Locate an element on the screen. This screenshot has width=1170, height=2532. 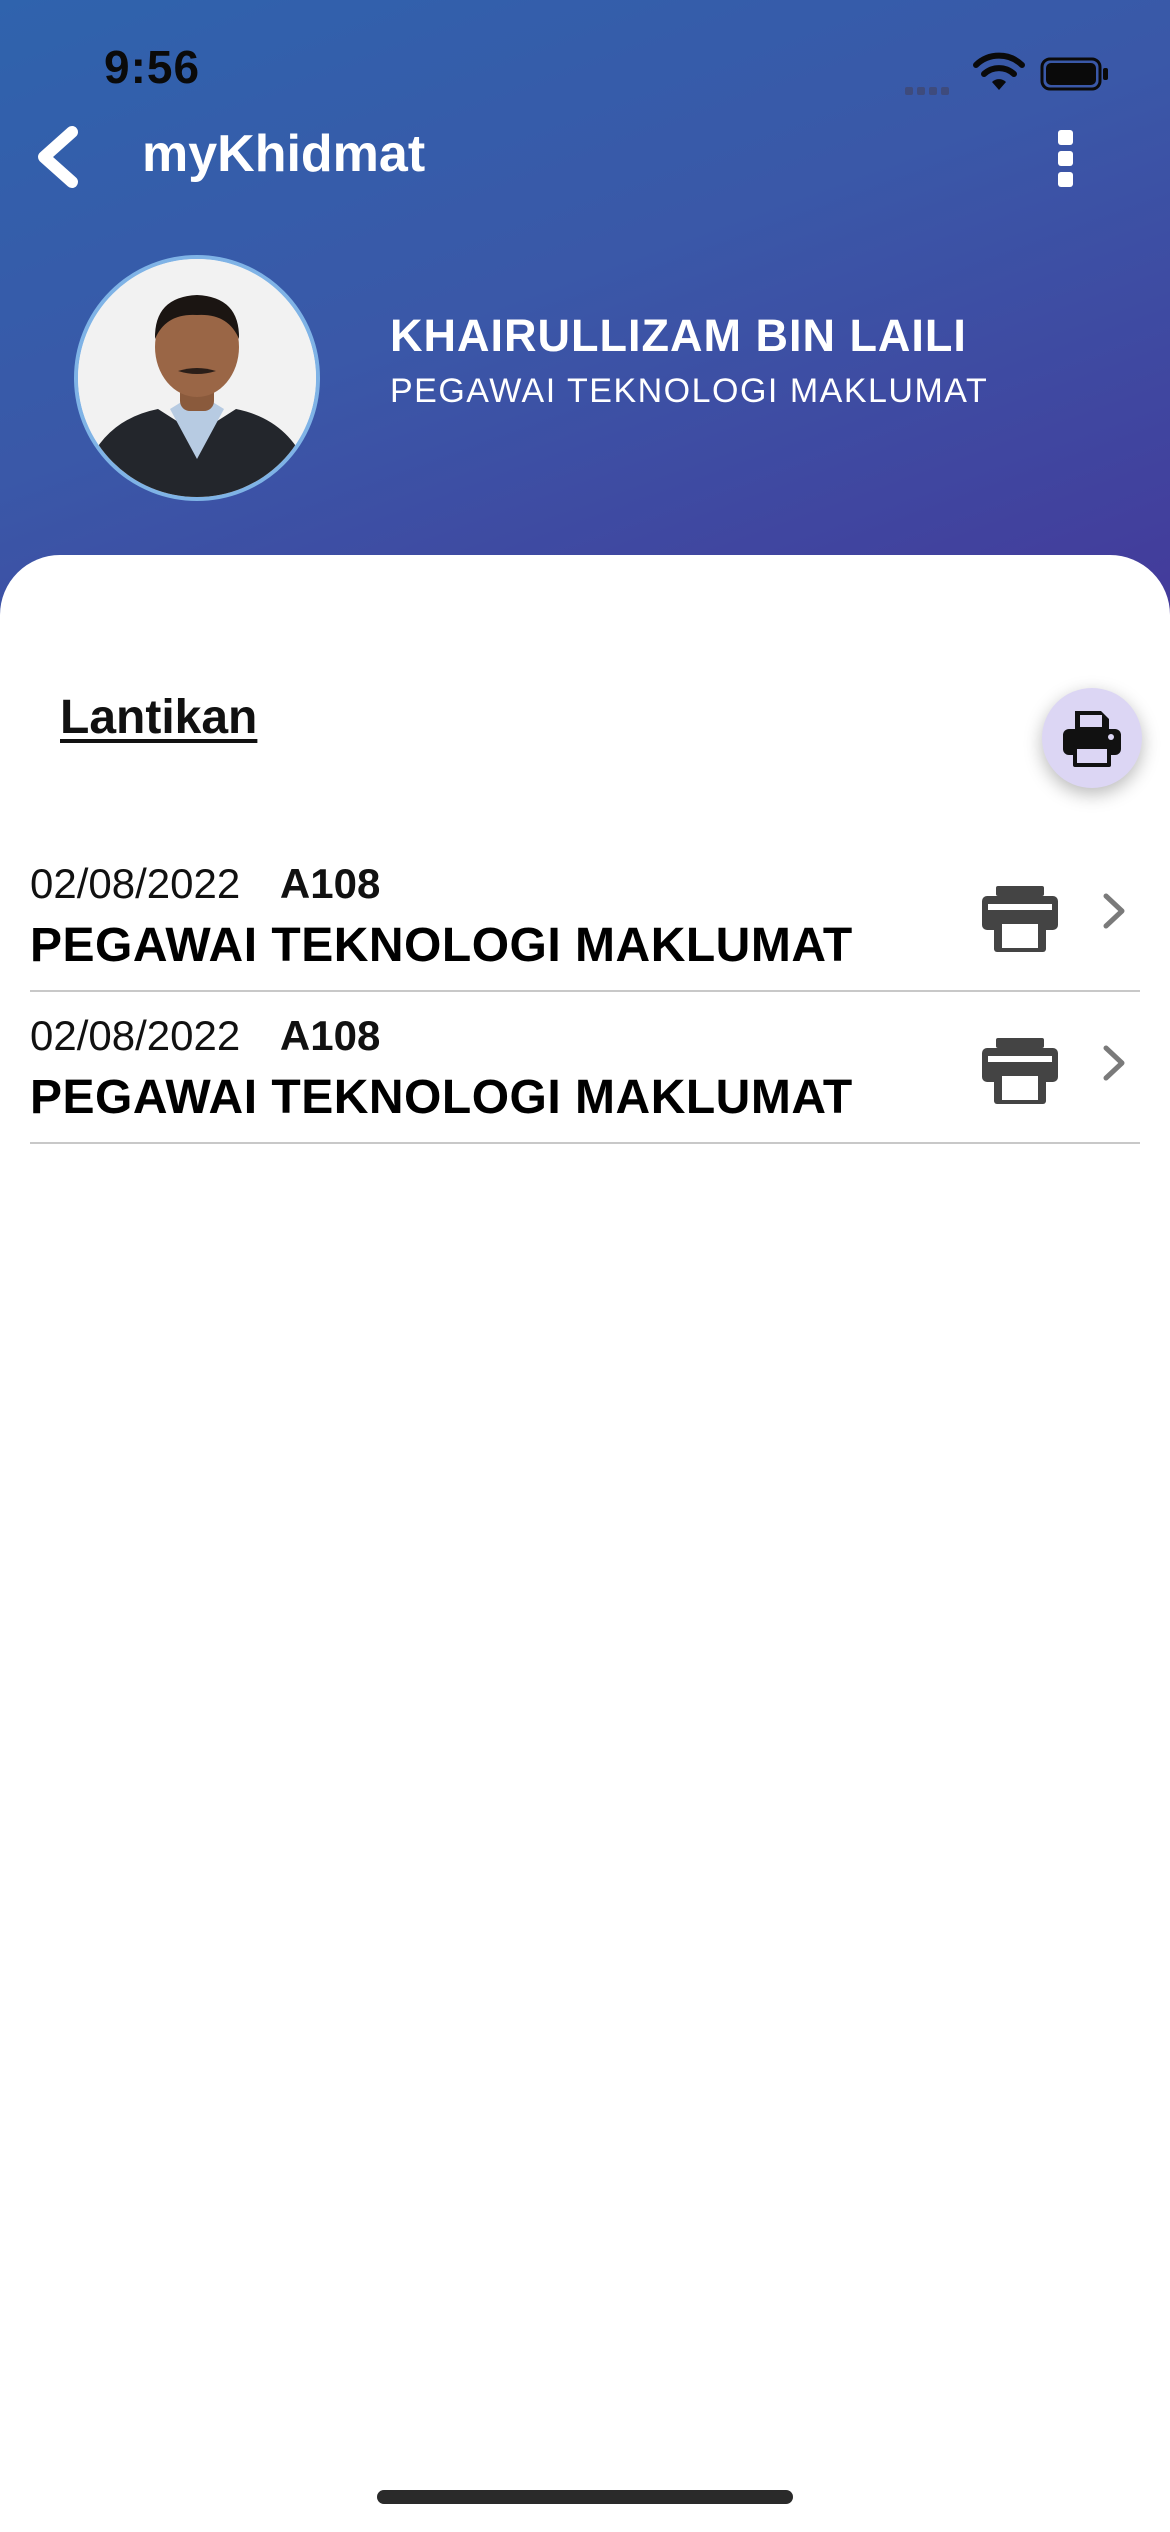
back-button is located at coordinates (60, 157).